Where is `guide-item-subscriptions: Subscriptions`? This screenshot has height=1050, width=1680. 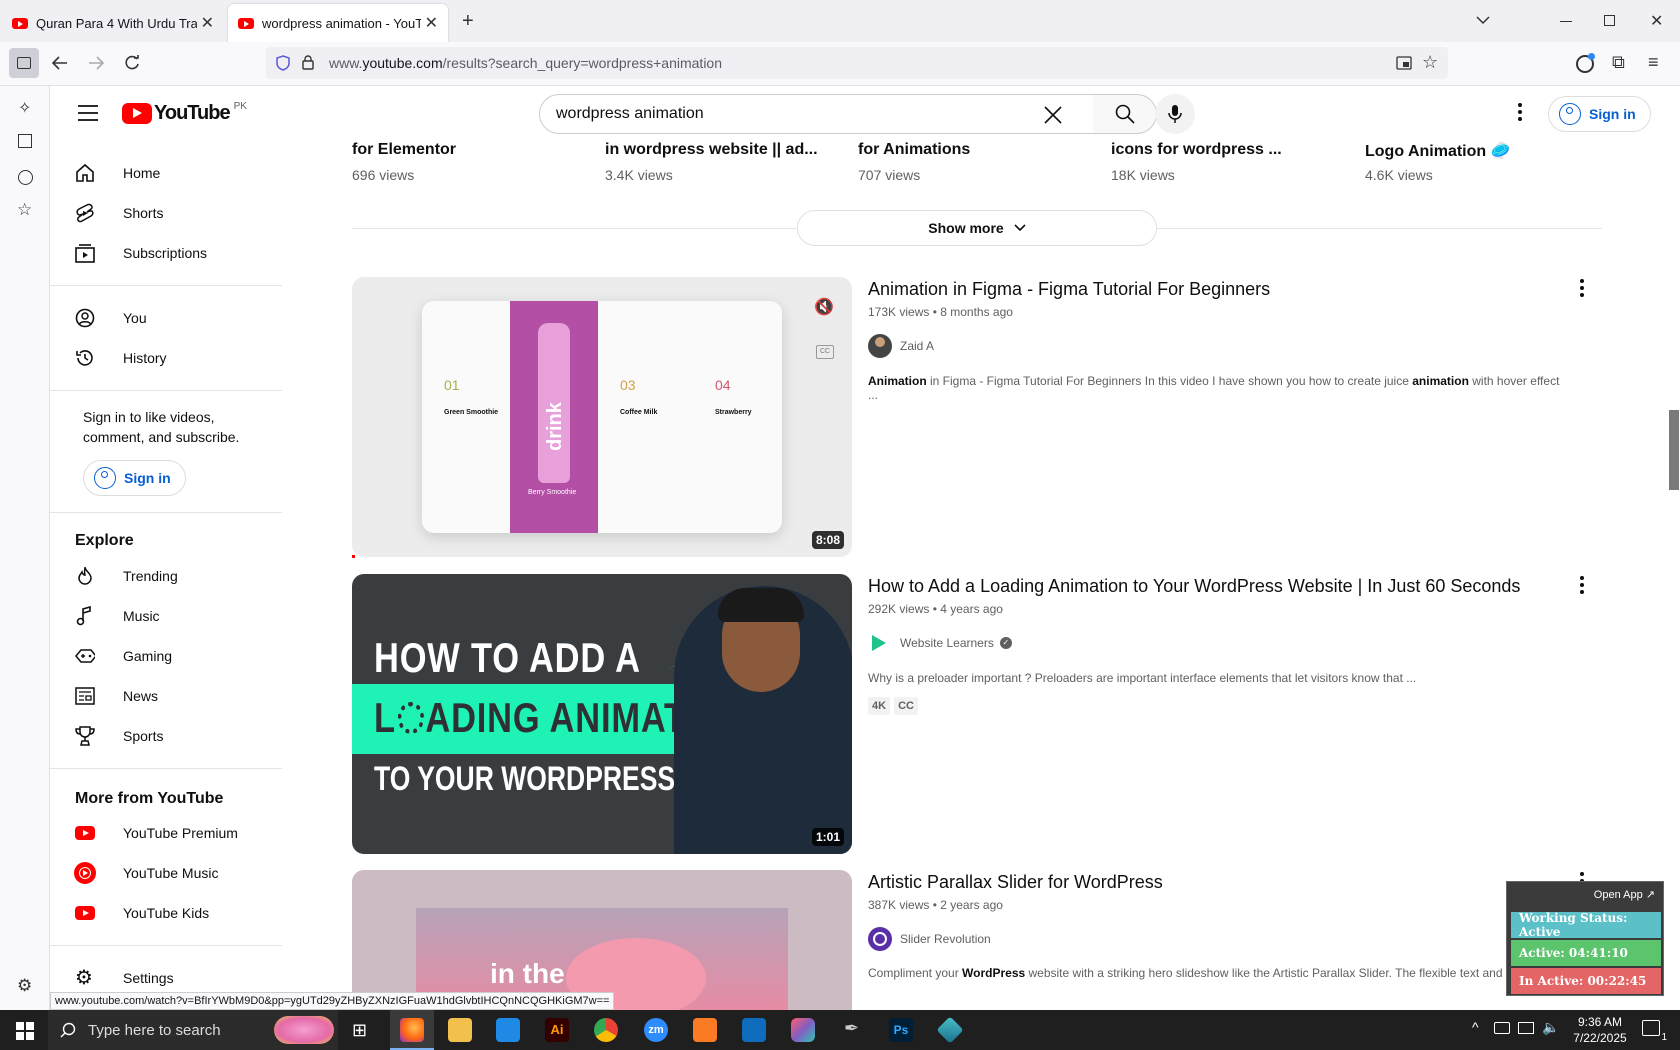 guide-item-subscriptions: Subscriptions is located at coordinates (166, 253).